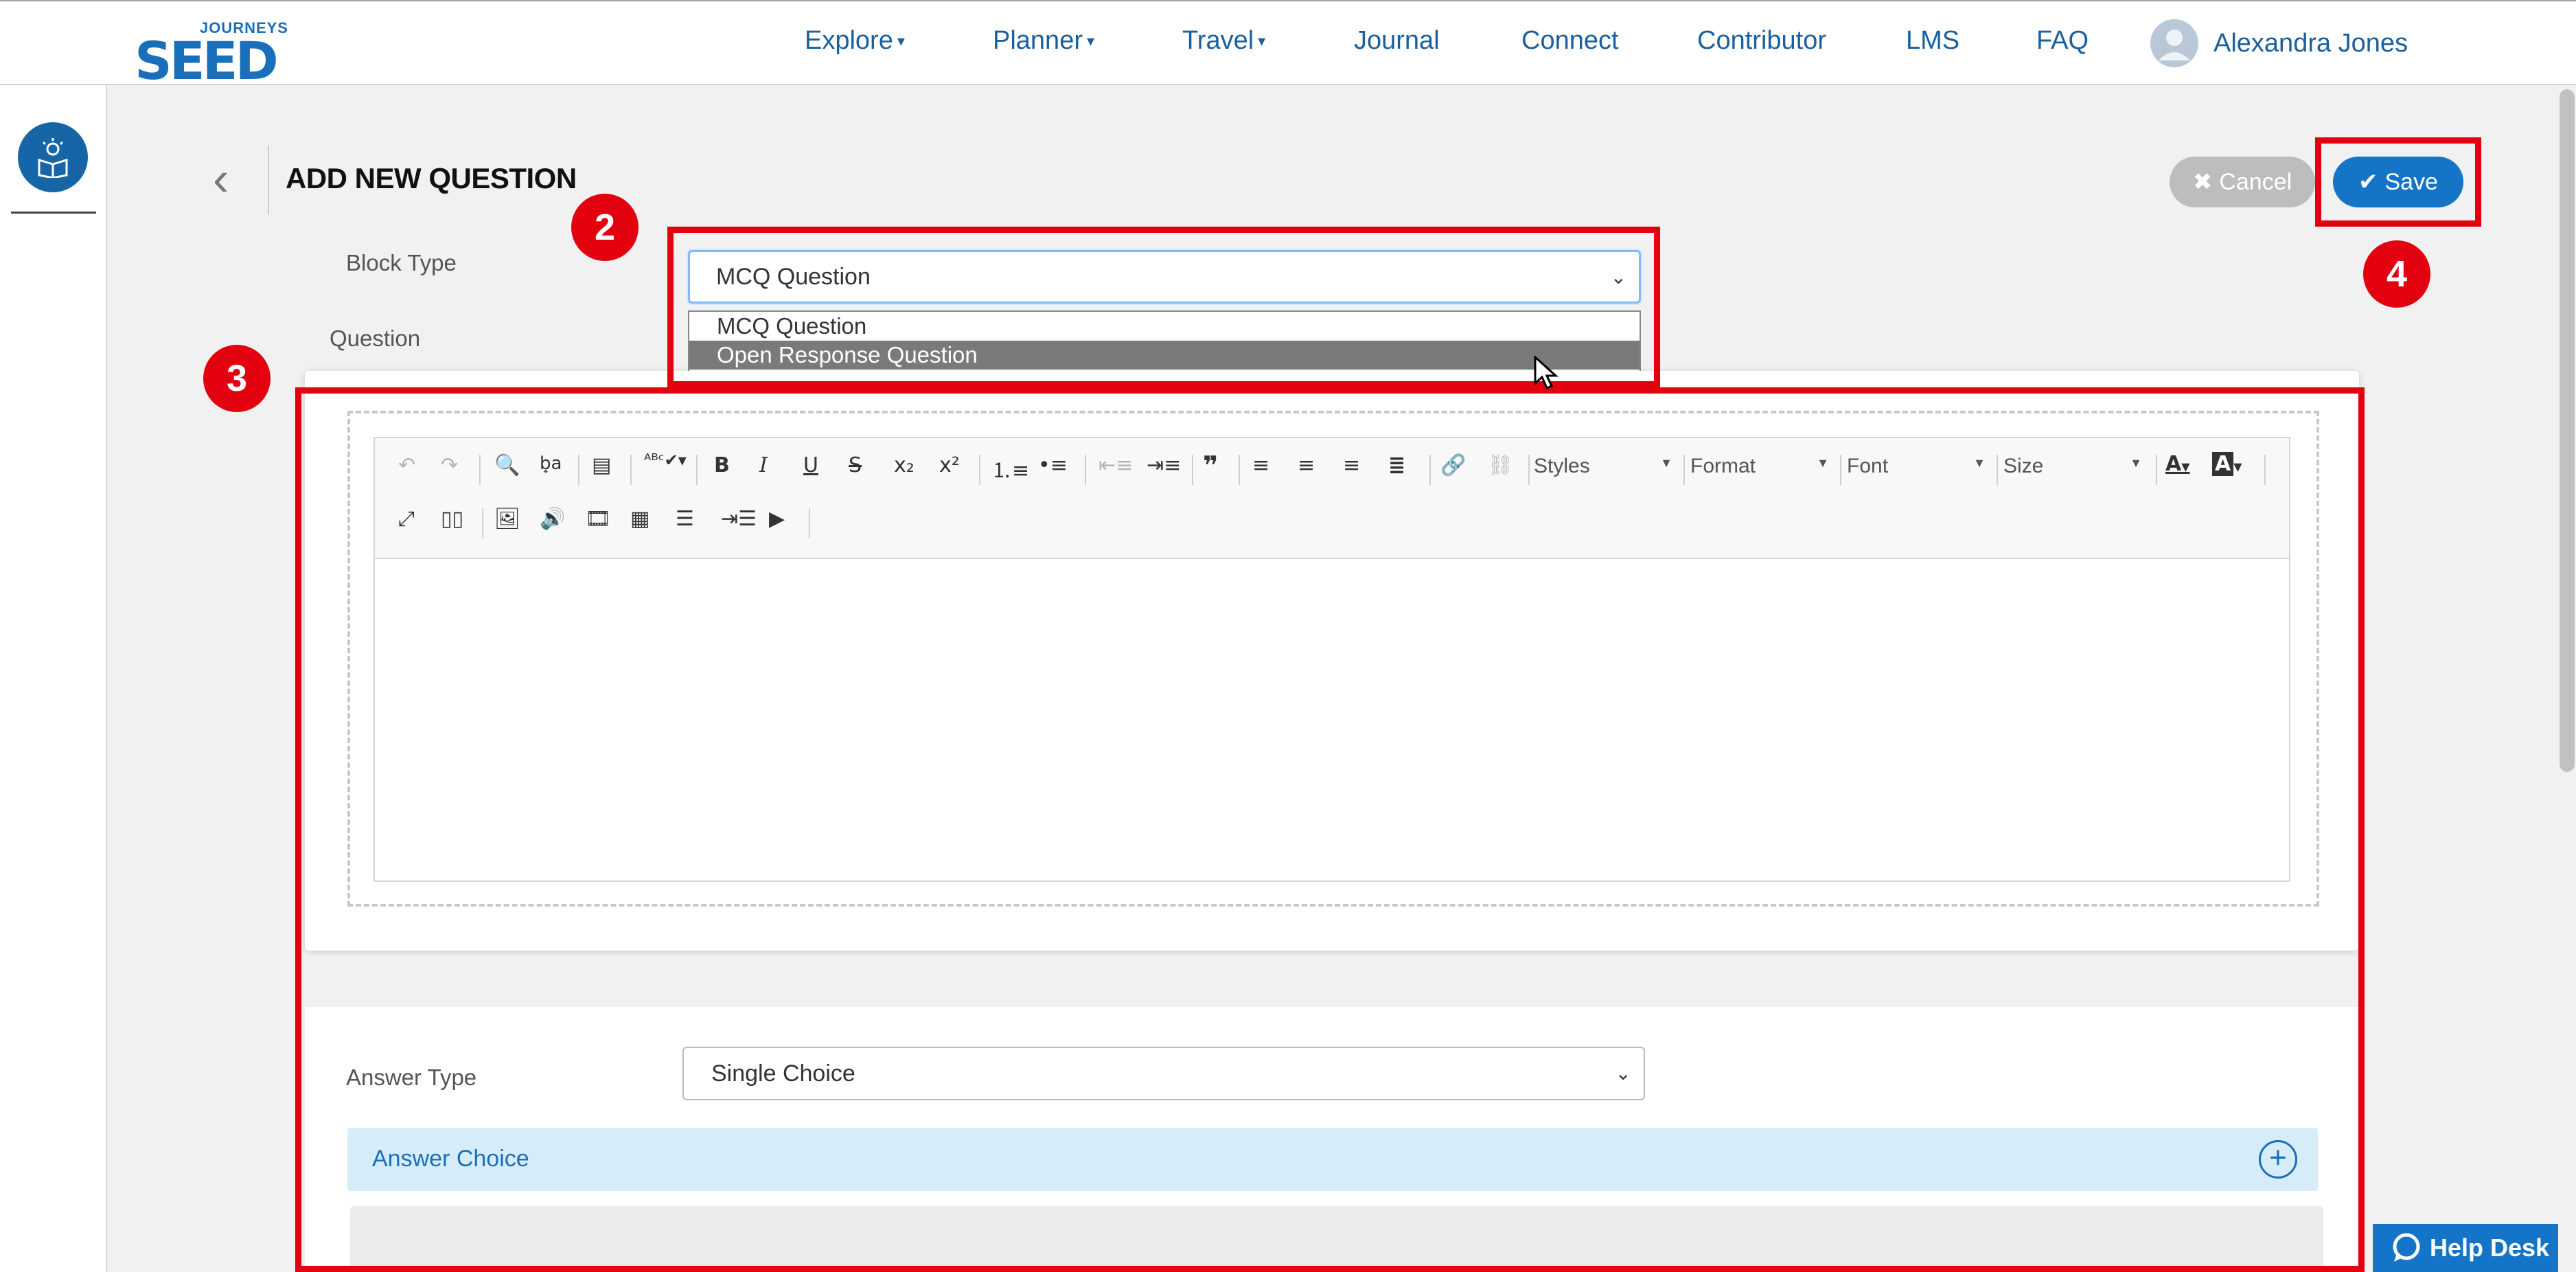 The width and height of the screenshot is (2576, 1272). What do you see at coordinates (2310, 43) in the screenshot?
I see `user-name: Alexandra Jones` at bounding box center [2310, 43].